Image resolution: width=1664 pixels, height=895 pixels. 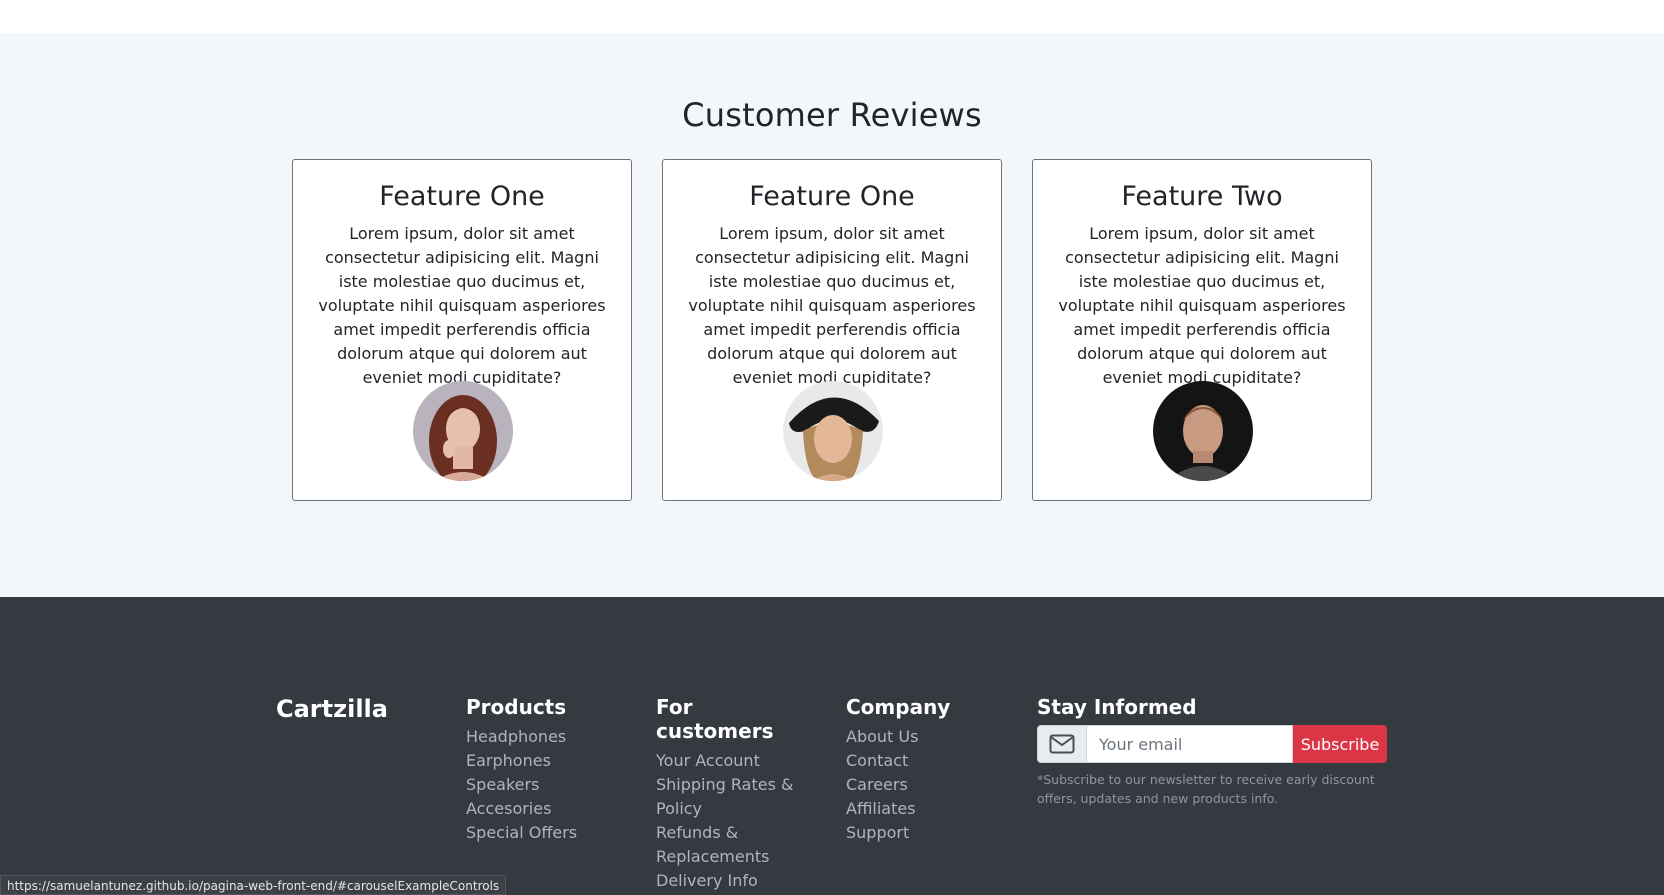 What do you see at coordinates (726, 761) in the screenshot?
I see `footer-link: Your Account` at bounding box center [726, 761].